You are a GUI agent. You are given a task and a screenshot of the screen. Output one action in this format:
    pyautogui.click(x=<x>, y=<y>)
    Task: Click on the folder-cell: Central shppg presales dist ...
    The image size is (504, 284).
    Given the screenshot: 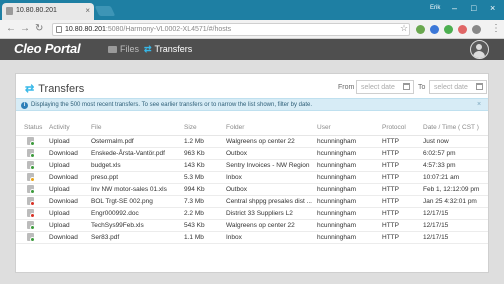 What is the action you would take?
    pyautogui.click(x=271, y=201)
    